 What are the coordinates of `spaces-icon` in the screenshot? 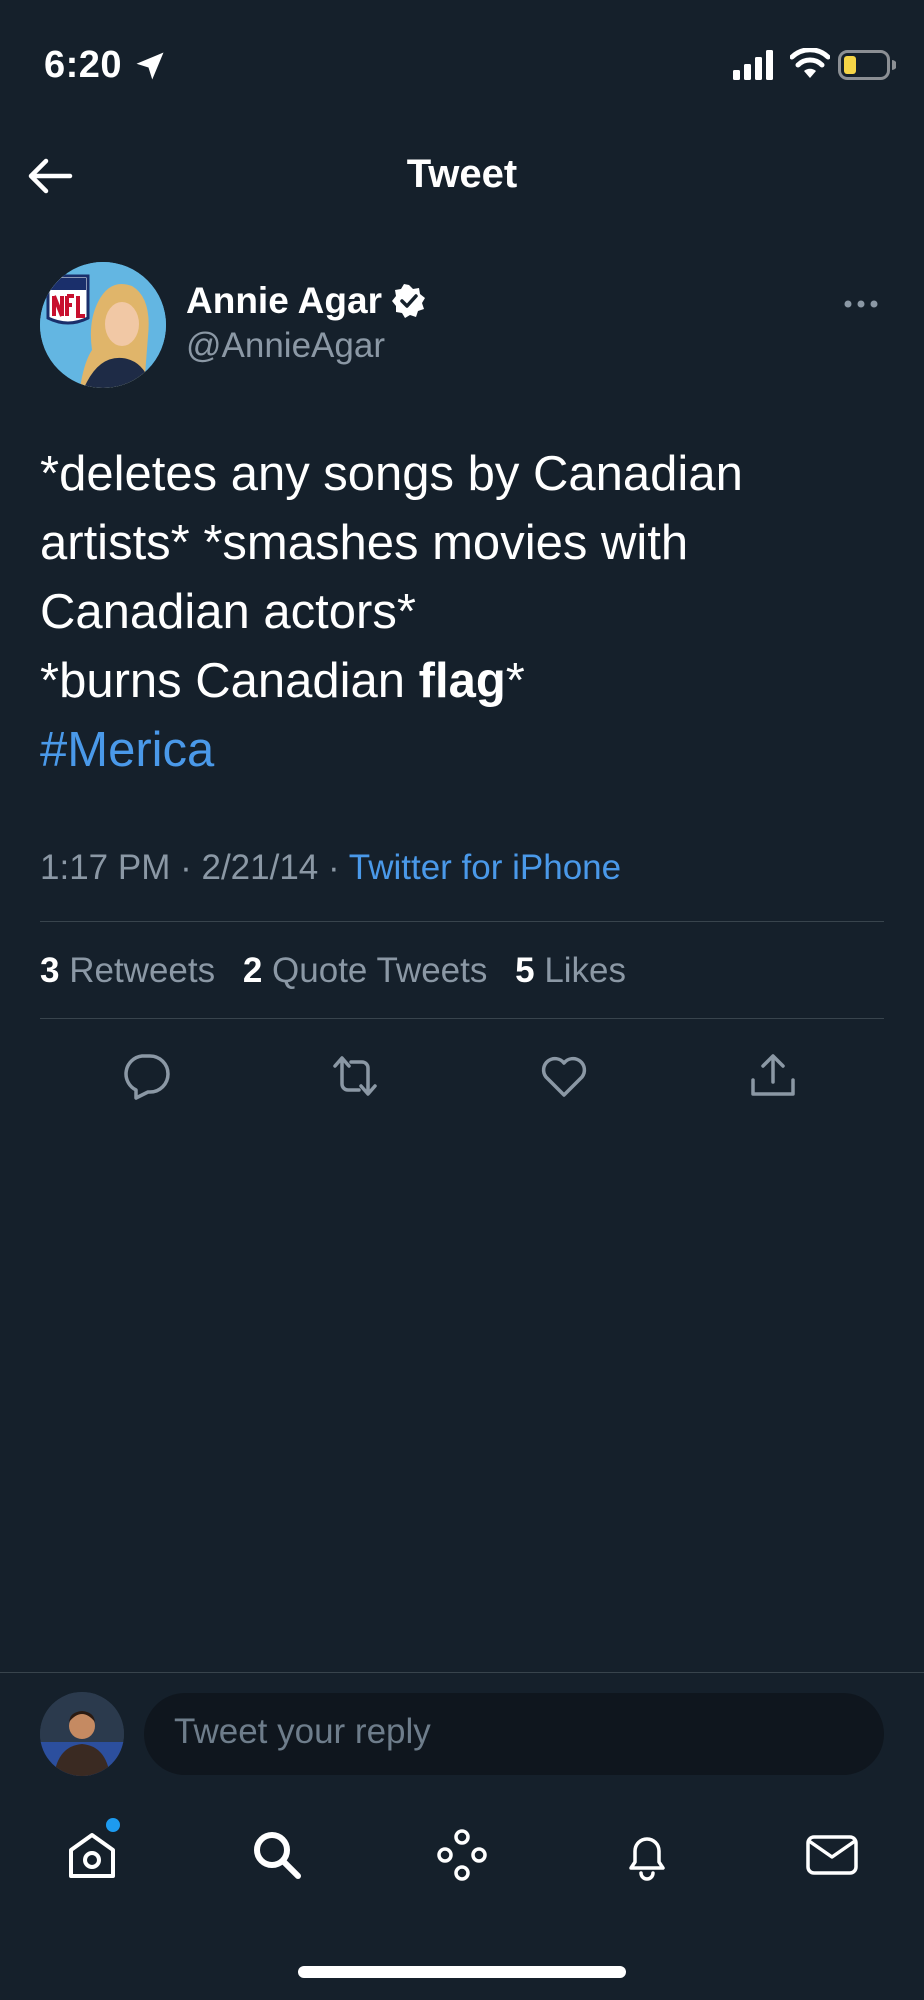 It's located at (462, 1855).